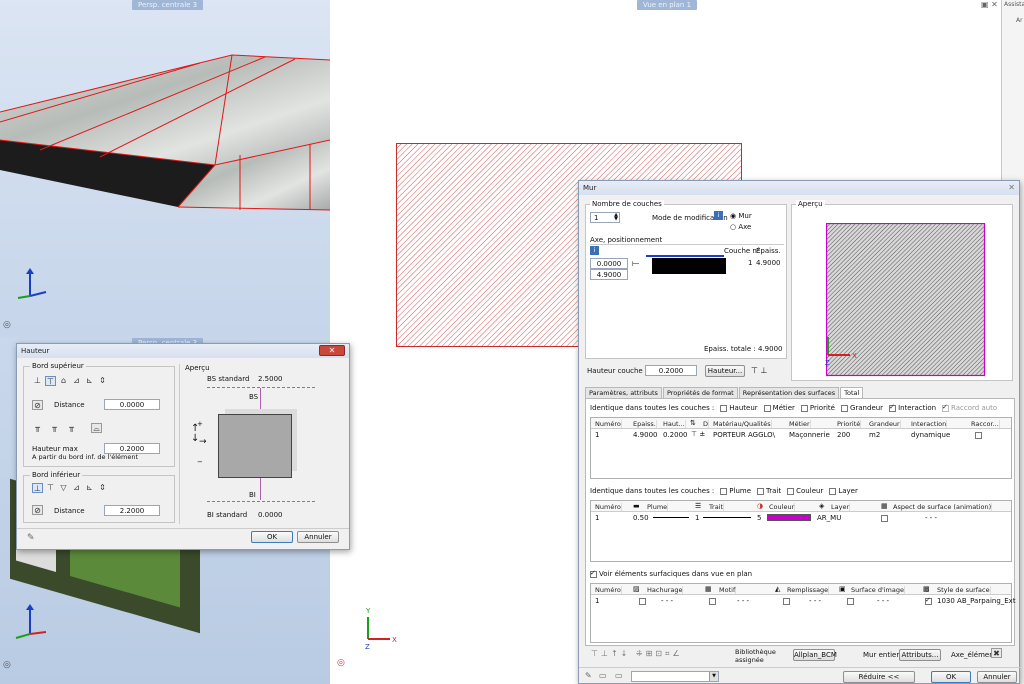 The height and width of the screenshot is (684, 1024). What do you see at coordinates (603, 675) in the screenshot?
I see `folder-icon: ▭` at bounding box center [603, 675].